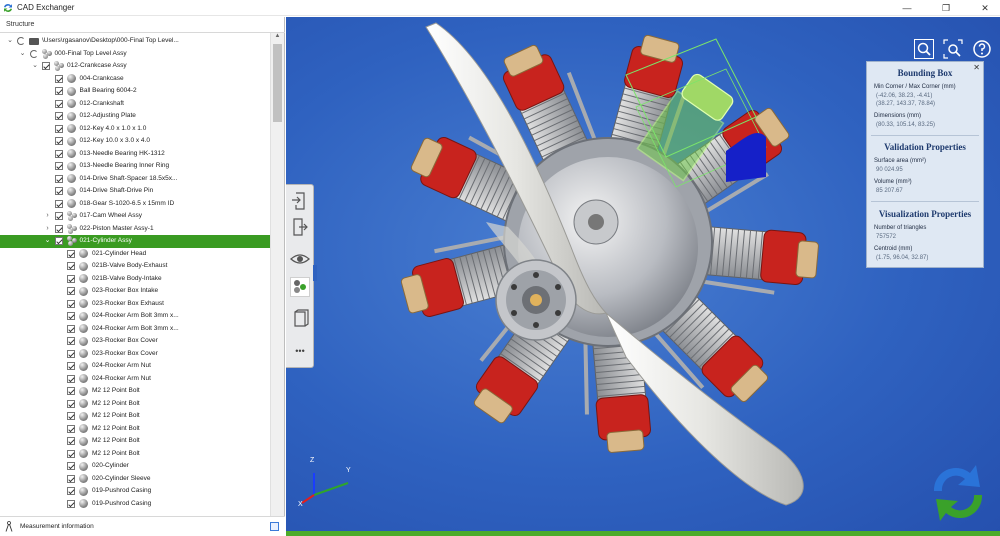 This screenshot has height=536, width=1000. Describe the element at coordinates (135, 116) in the screenshot. I see `tree-row: 012-Adjusting Plate` at that location.